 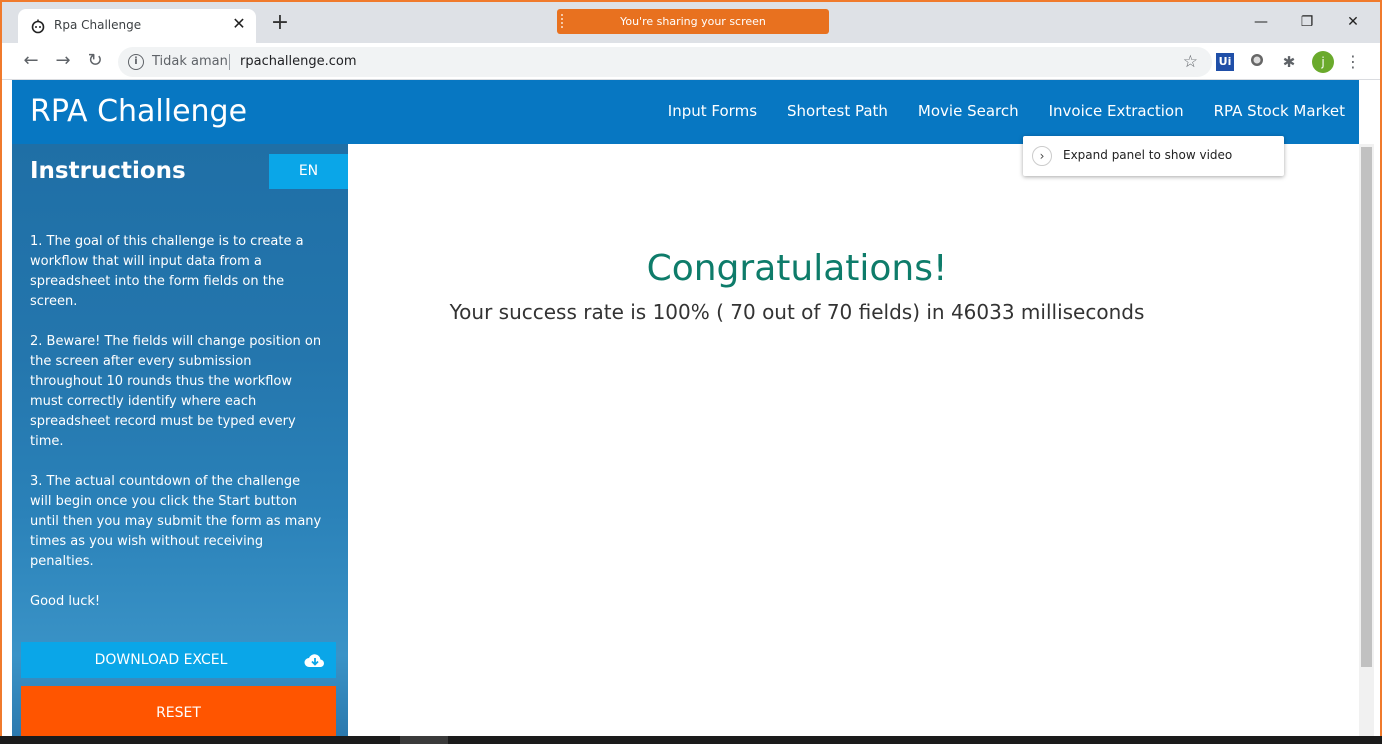 I want to click on page-scrollbar: ▼, so click(x=1366, y=444).